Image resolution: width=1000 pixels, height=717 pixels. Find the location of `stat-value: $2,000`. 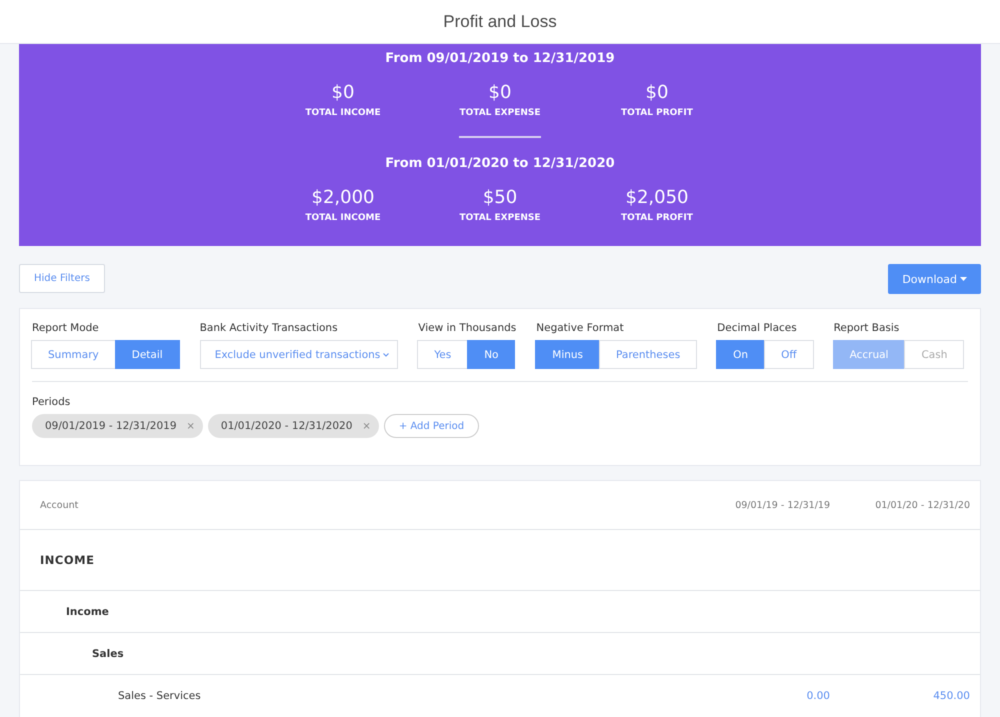

stat-value: $2,000 is located at coordinates (343, 198).